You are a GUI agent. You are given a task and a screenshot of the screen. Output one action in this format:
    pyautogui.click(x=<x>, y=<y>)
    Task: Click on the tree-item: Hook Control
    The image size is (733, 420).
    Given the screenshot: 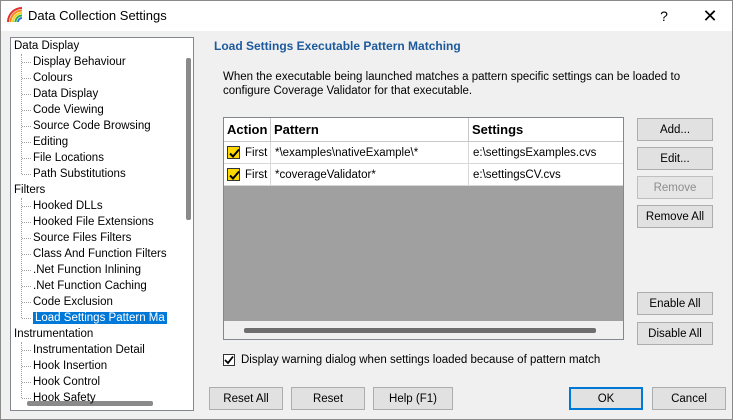 What is the action you would take?
    pyautogui.click(x=66, y=382)
    